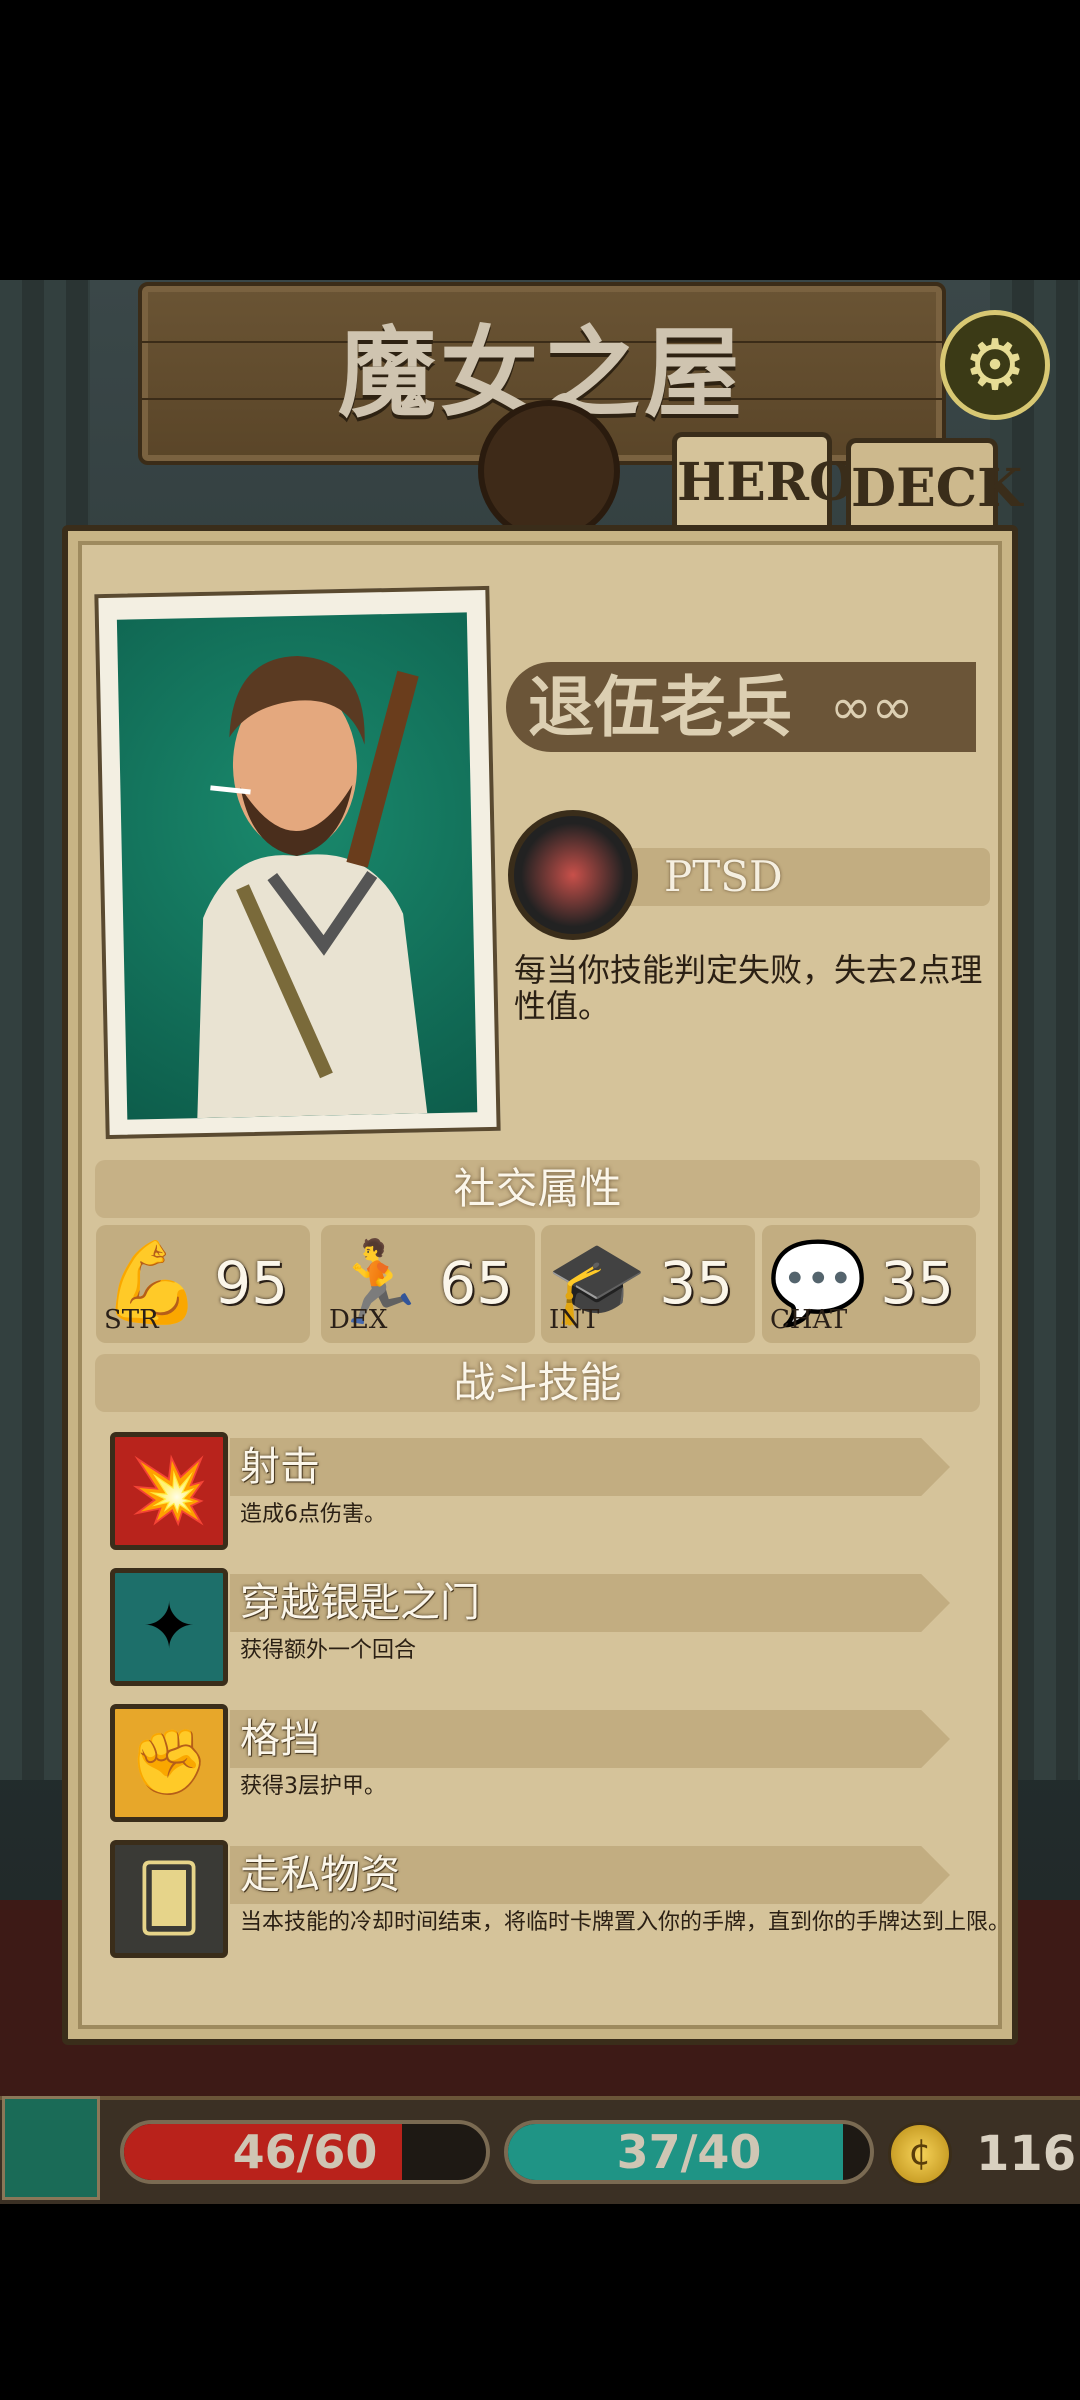 The height and width of the screenshot is (2400, 1080). I want to click on tab-deck: DECK, so click(934, 488).